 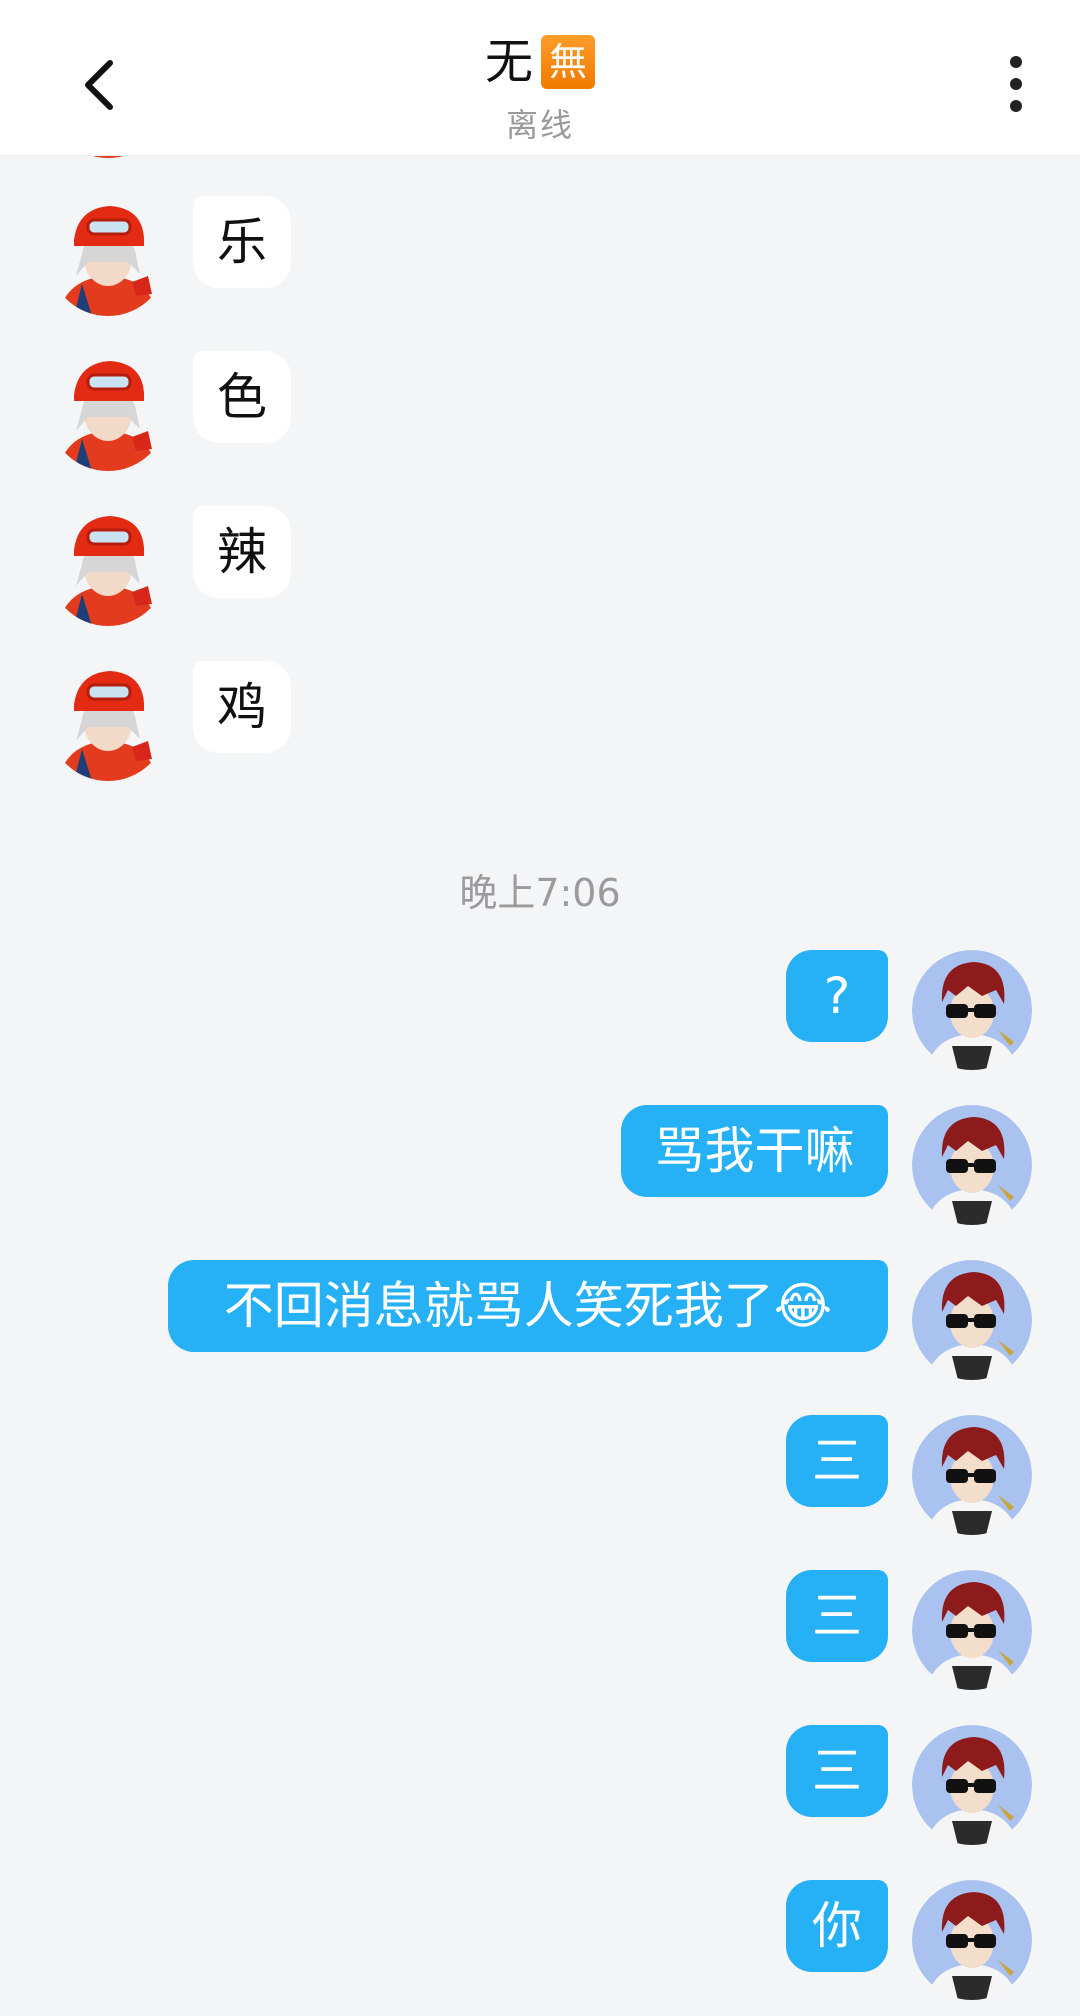 I want to click on message-timestamp: 晚上7:06, so click(x=540, y=893).